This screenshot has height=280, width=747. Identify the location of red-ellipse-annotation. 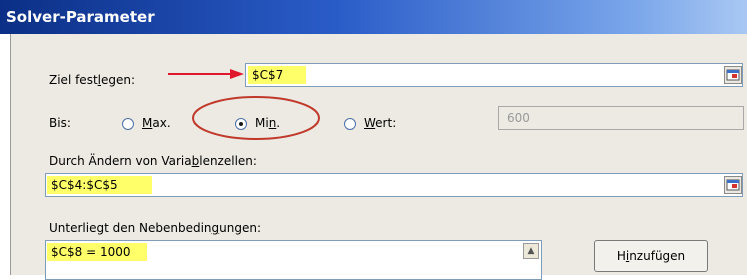
(256, 118).